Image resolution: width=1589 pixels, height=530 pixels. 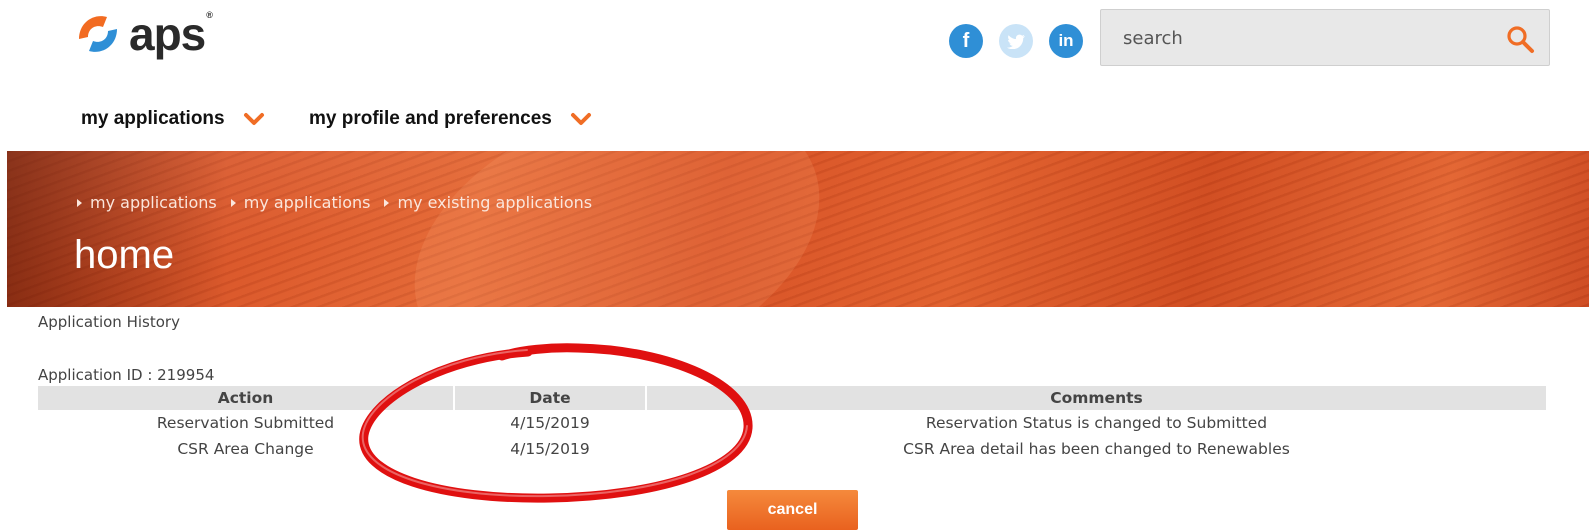 What do you see at coordinates (98, 34) in the screenshot?
I see `aps-logo-mark-icon` at bounding box center [98, 34].